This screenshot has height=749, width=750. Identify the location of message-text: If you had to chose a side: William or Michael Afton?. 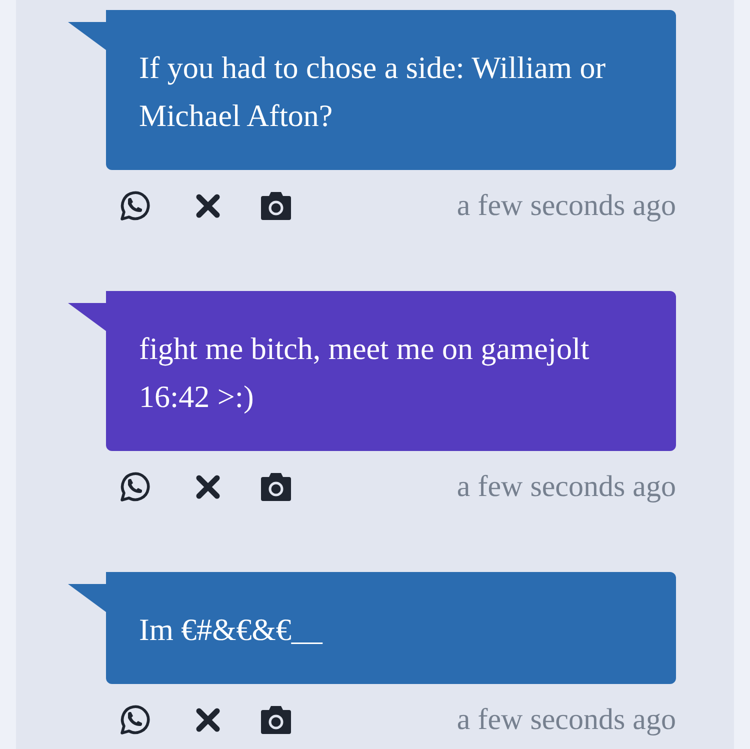
(373, 92).